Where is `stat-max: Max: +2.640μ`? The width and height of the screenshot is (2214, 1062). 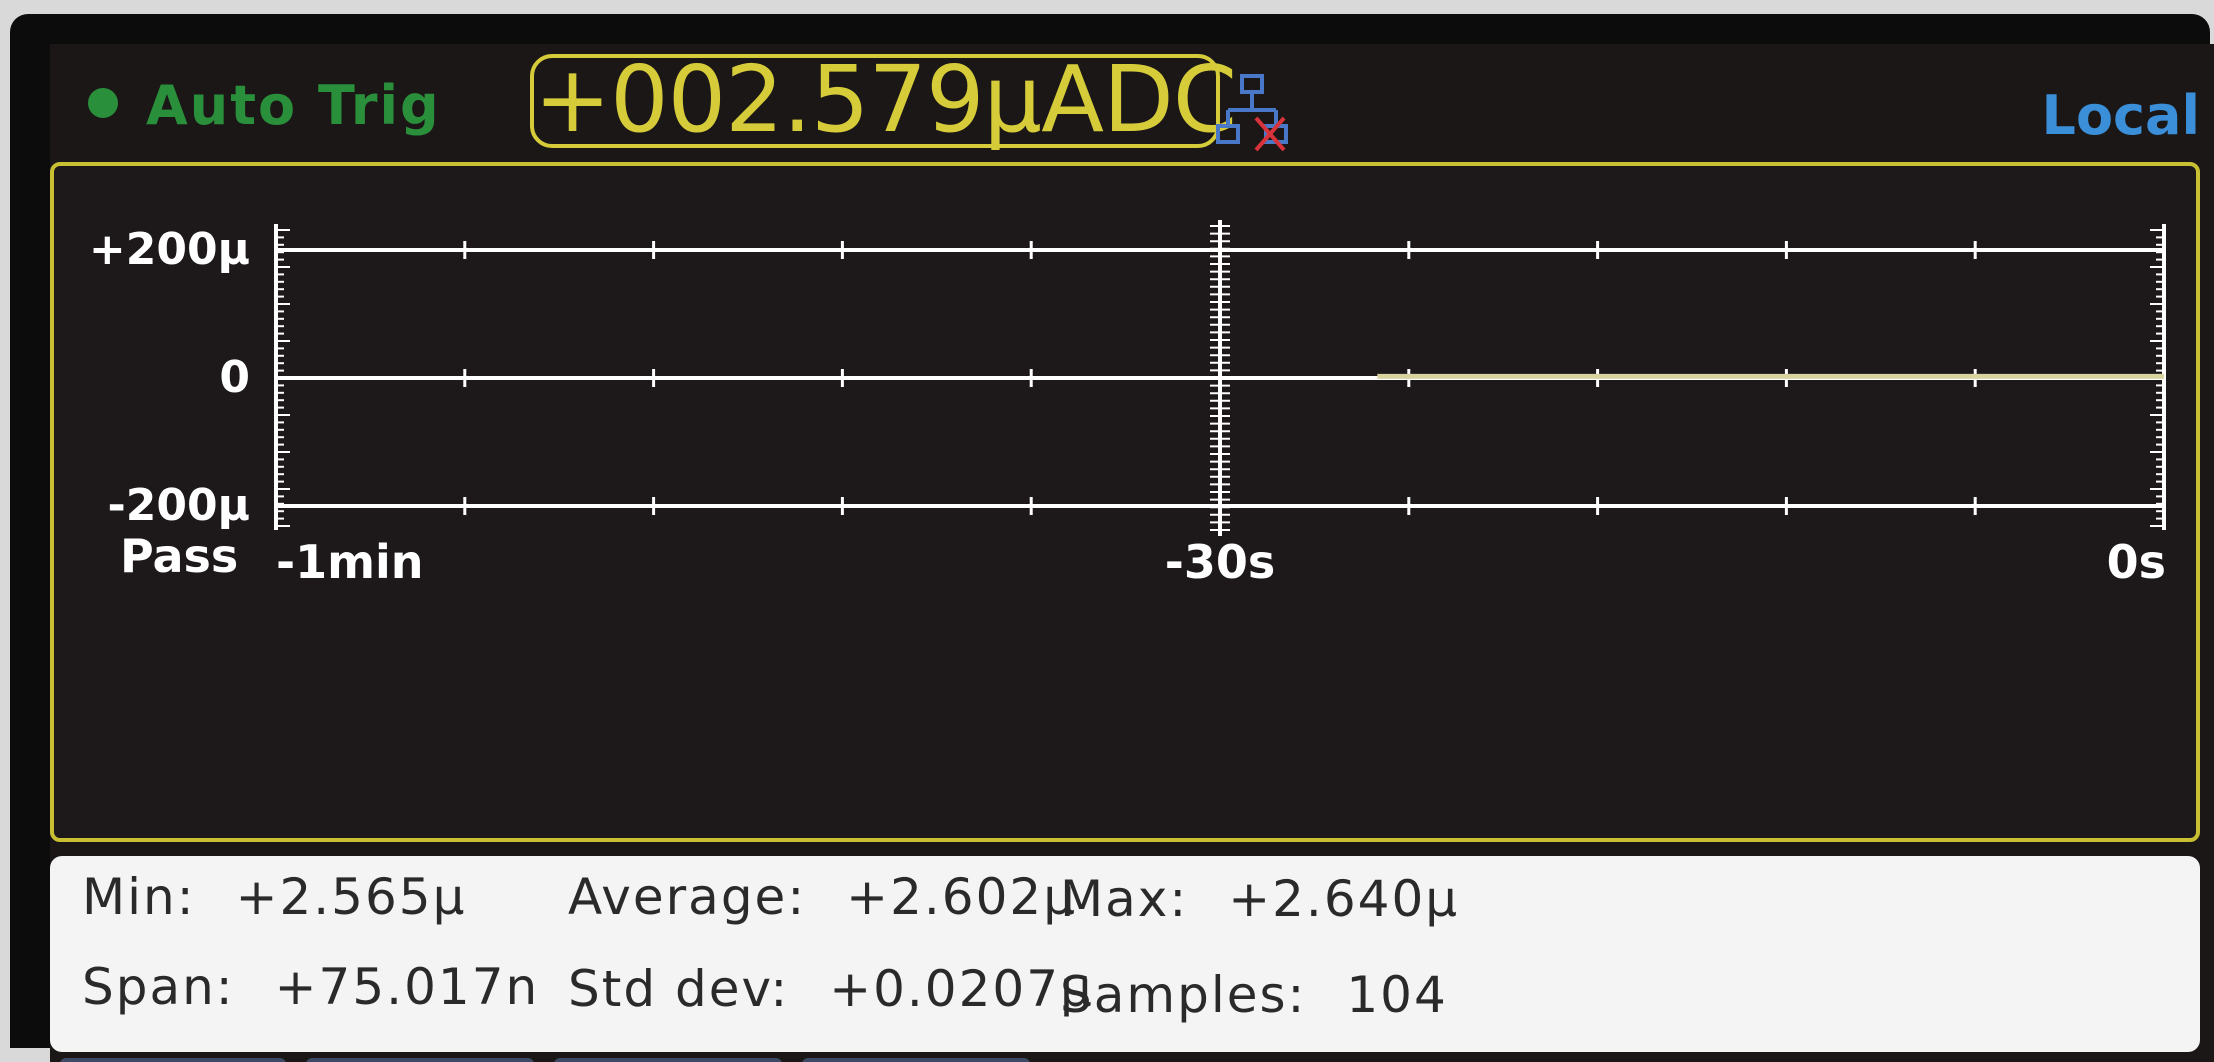 stat-max: Max: +2.640μ is located at coordinates (1259, 899).